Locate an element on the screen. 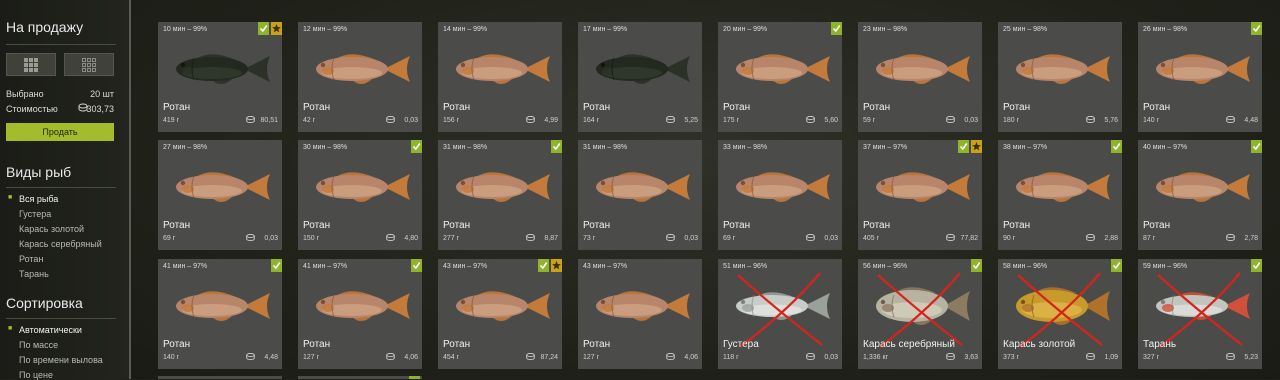  fish-card: 20 мин – 99% Ротан 175 г 5,60 is located at coordinates (780, 77).